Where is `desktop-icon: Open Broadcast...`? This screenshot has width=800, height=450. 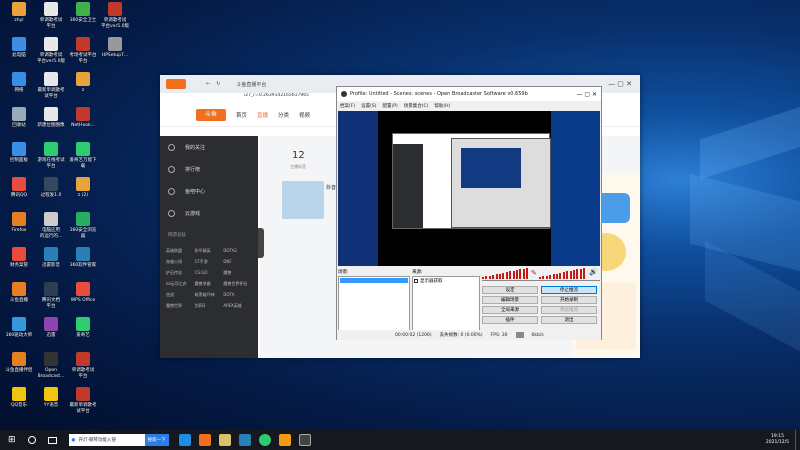
desktop-icon: Open Broadcast... is located at coordinates (51, 370).